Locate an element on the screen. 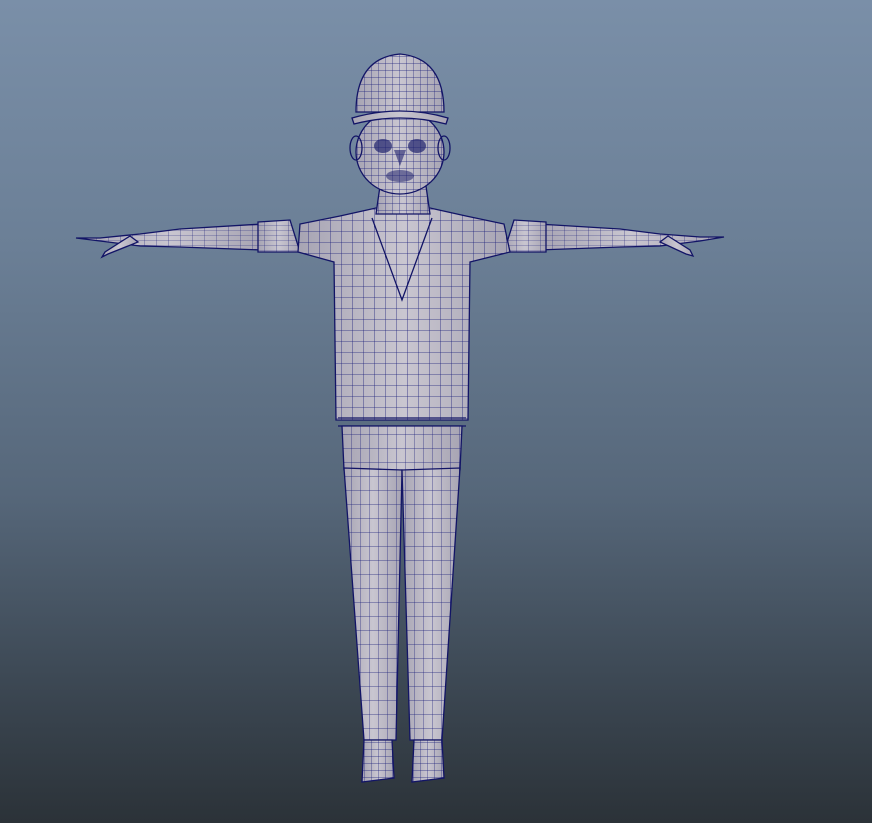  torso is located at coordinates (404, 317).